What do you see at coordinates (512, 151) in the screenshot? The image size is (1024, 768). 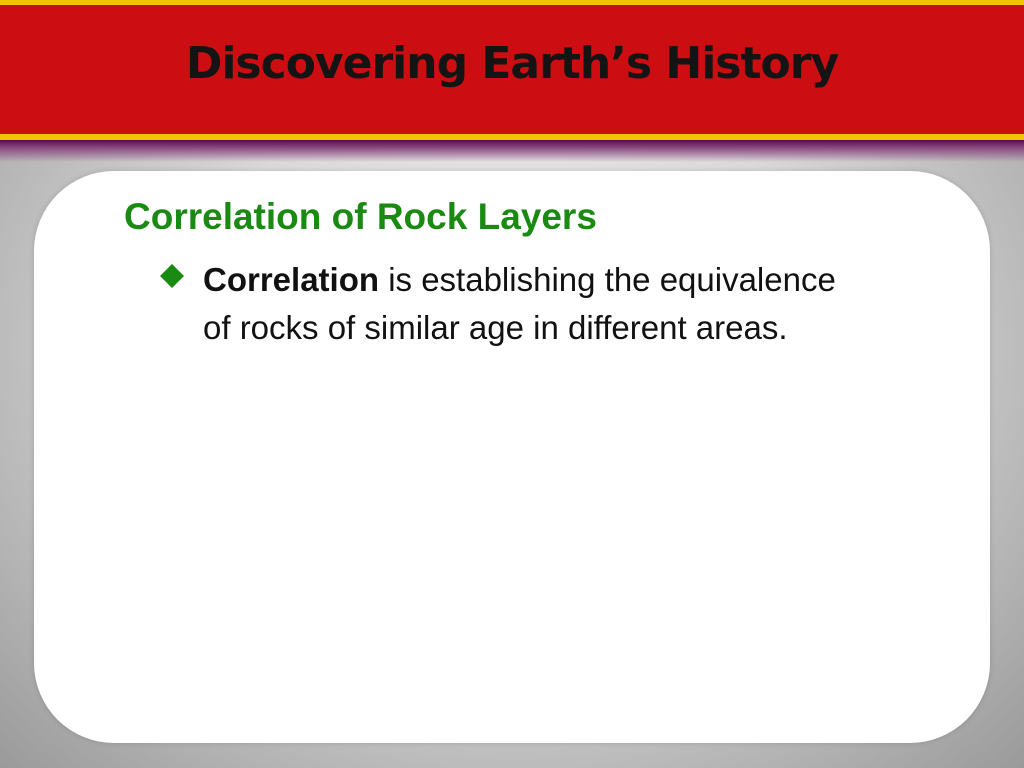 I see `title-banner-shadow` at bounding box center [512, 151].